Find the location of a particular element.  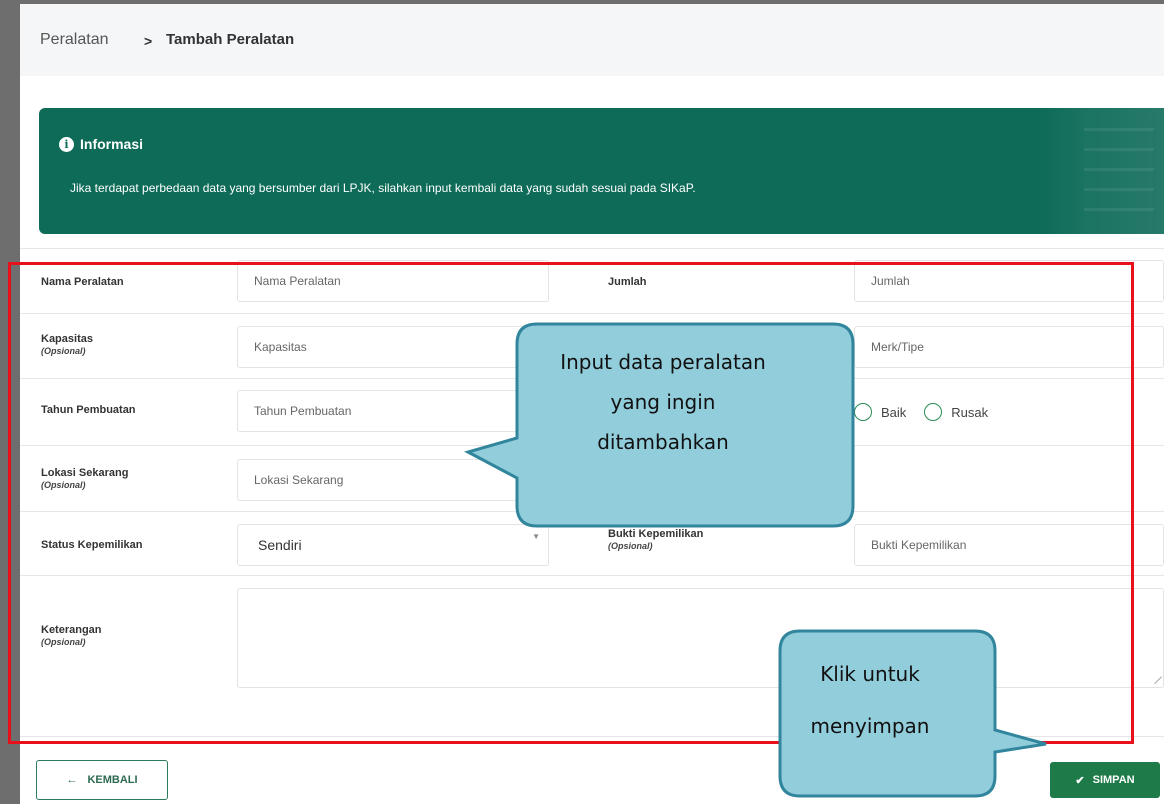

radio-baik: Baik is located at coordinates (880, 412).